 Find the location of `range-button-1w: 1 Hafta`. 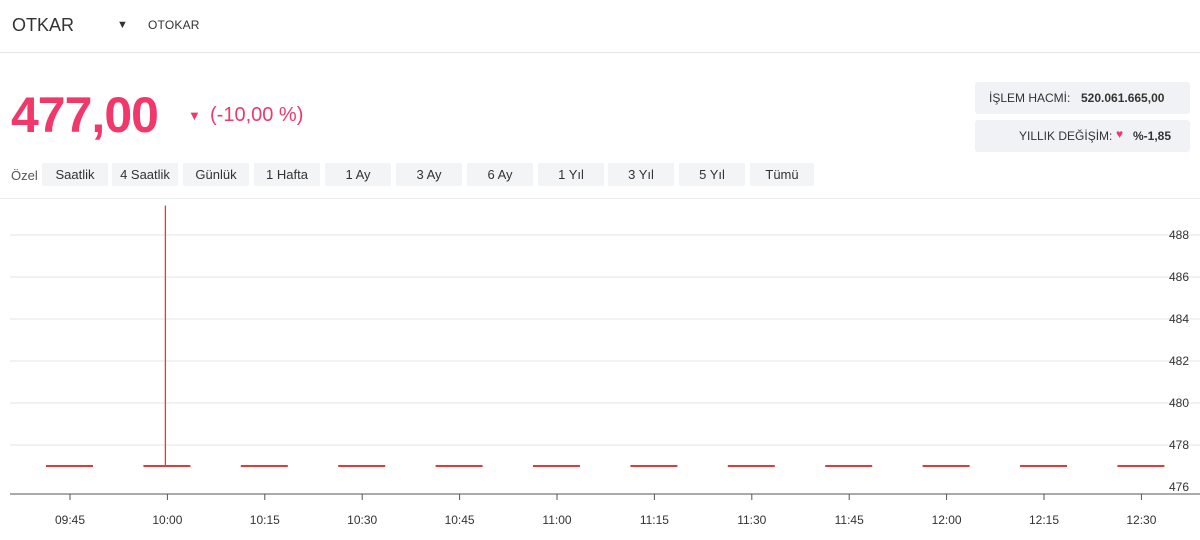

range-button-1w: 1 Hafta is located at coordinates (287, 174).